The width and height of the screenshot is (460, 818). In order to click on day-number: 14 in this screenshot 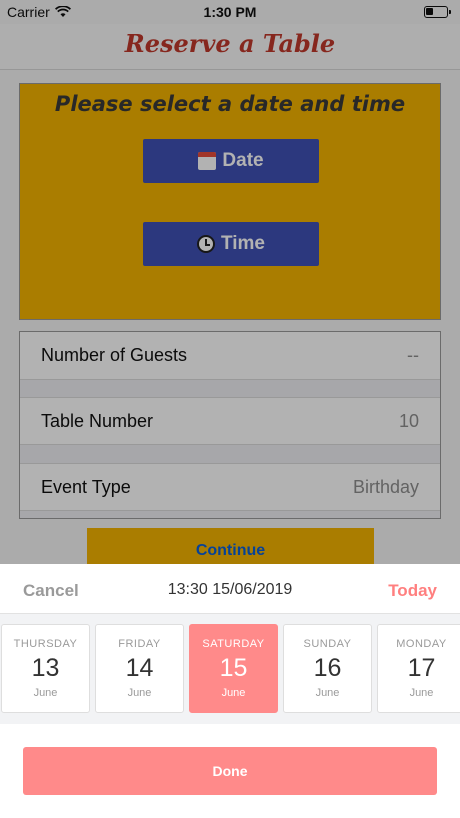, I will do `click(139, 668)`.